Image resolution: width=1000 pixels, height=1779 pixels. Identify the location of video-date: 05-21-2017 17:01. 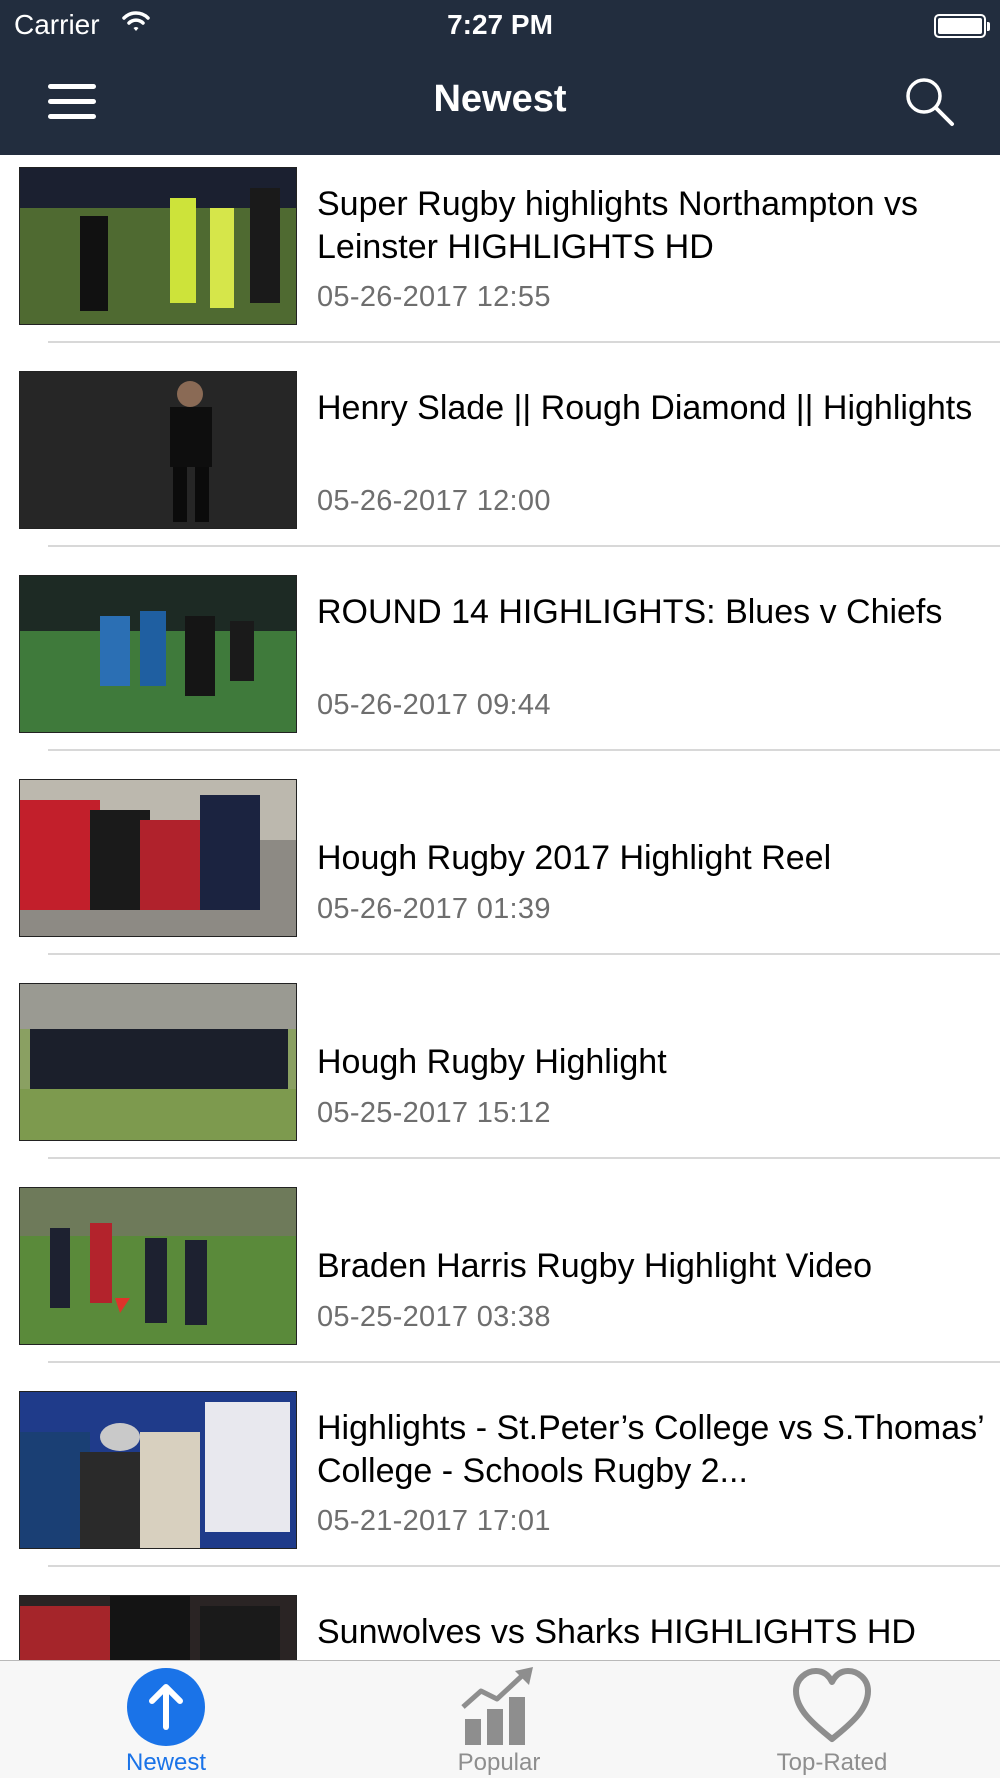
(434, 1521).